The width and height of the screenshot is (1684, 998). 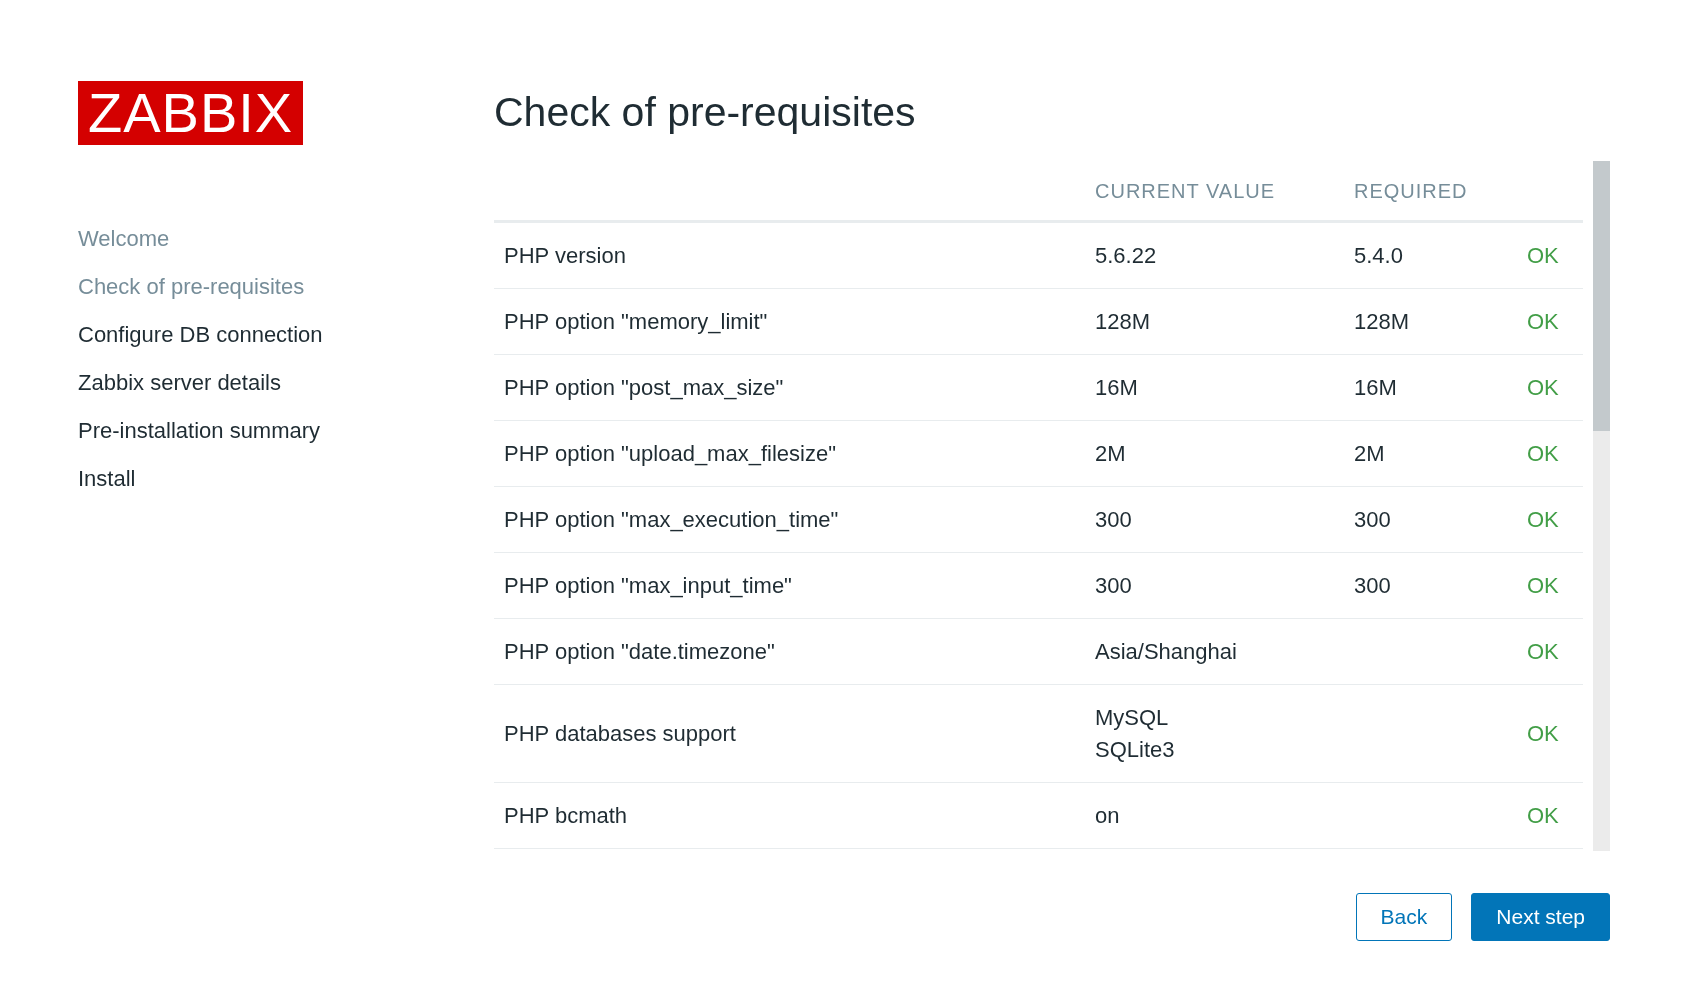 What do you see at coordinates (1132, 717) in the screenshot?
I see `current-value: MySQL` at bounding box center [1132, 717].